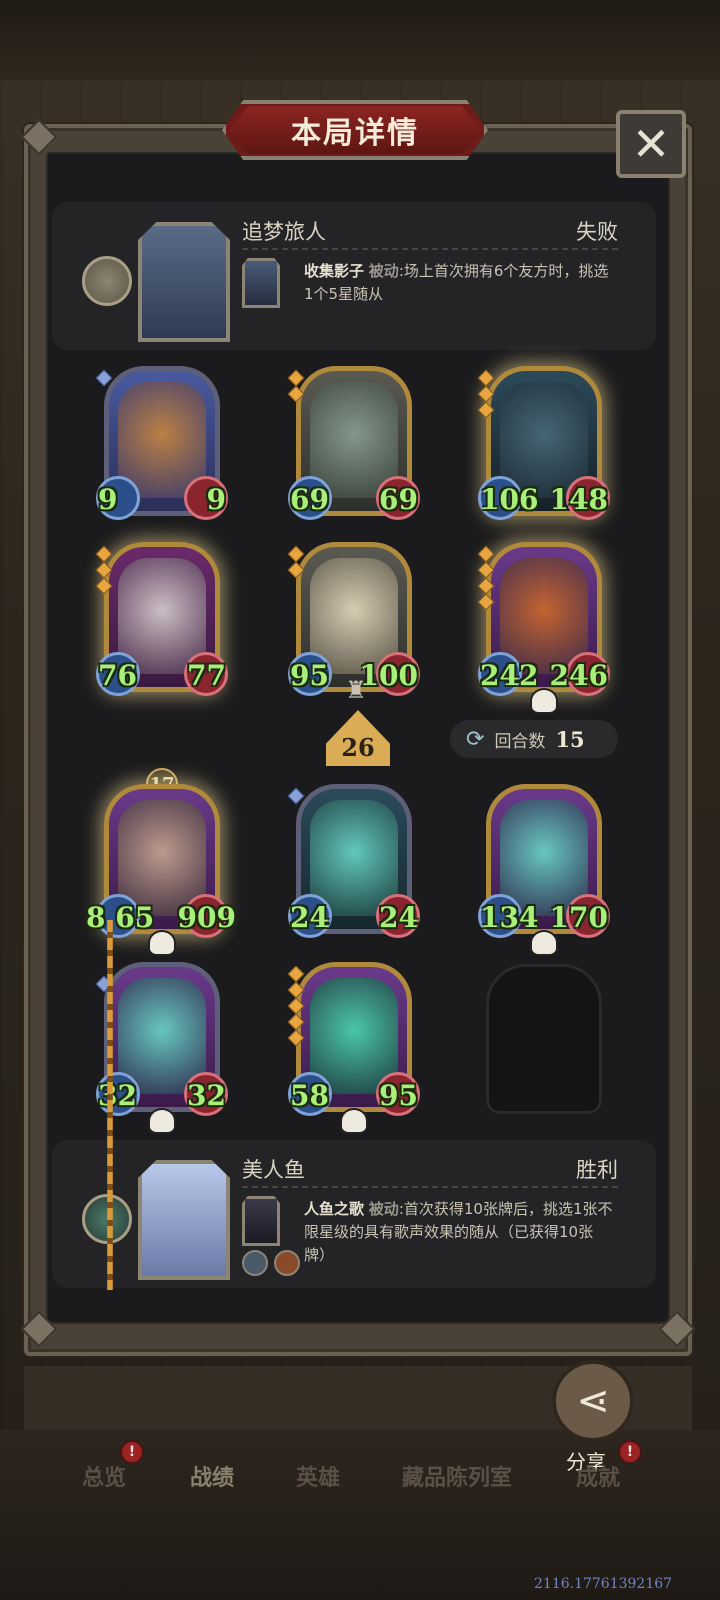  I want to click on page-title: 本局详情, so click(355, 130).